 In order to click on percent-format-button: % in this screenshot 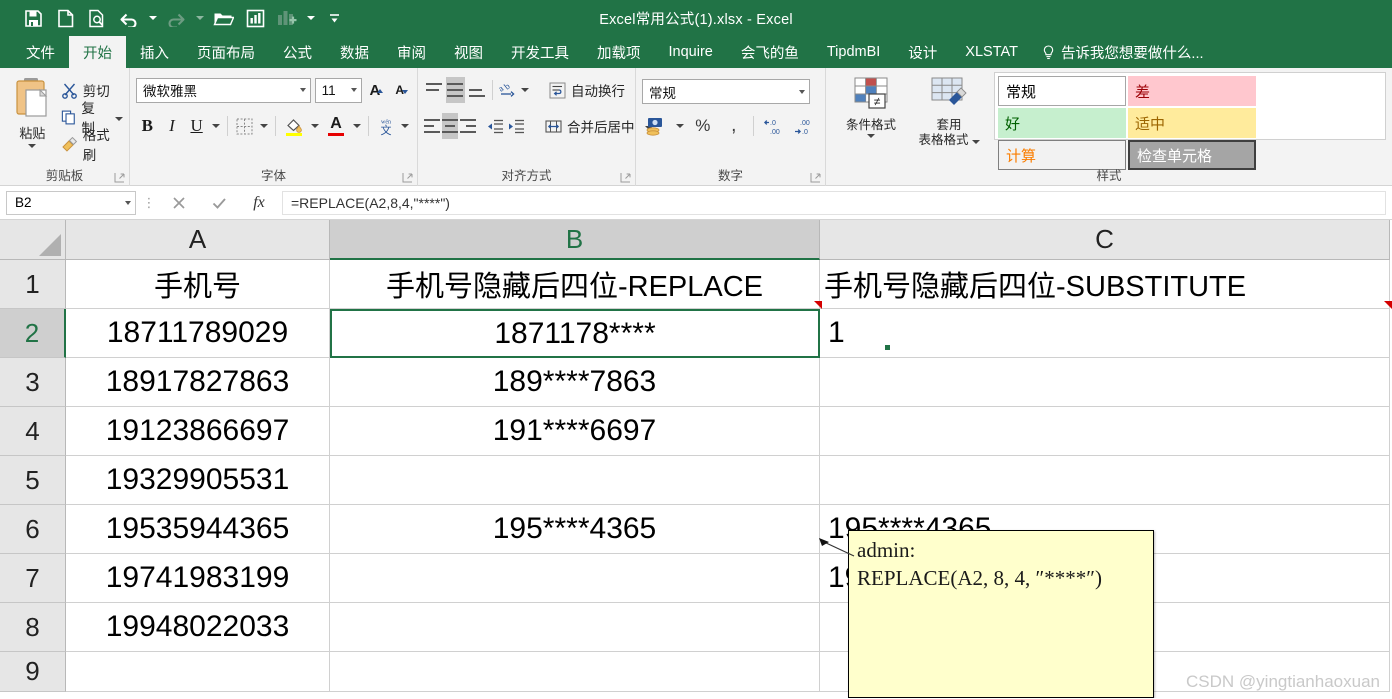, I will do `click(702, 126)`.